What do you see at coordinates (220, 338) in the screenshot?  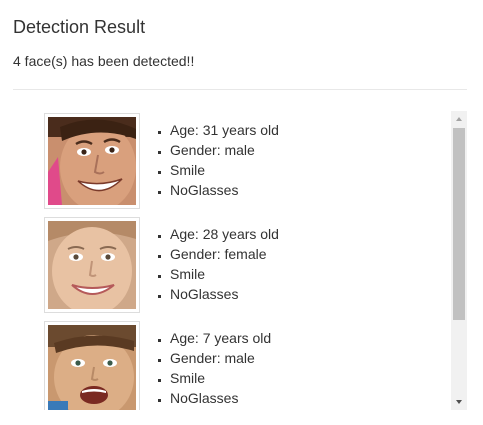 I see `age-attribute: Age: 7 years old` at bounding box center [220, 338].